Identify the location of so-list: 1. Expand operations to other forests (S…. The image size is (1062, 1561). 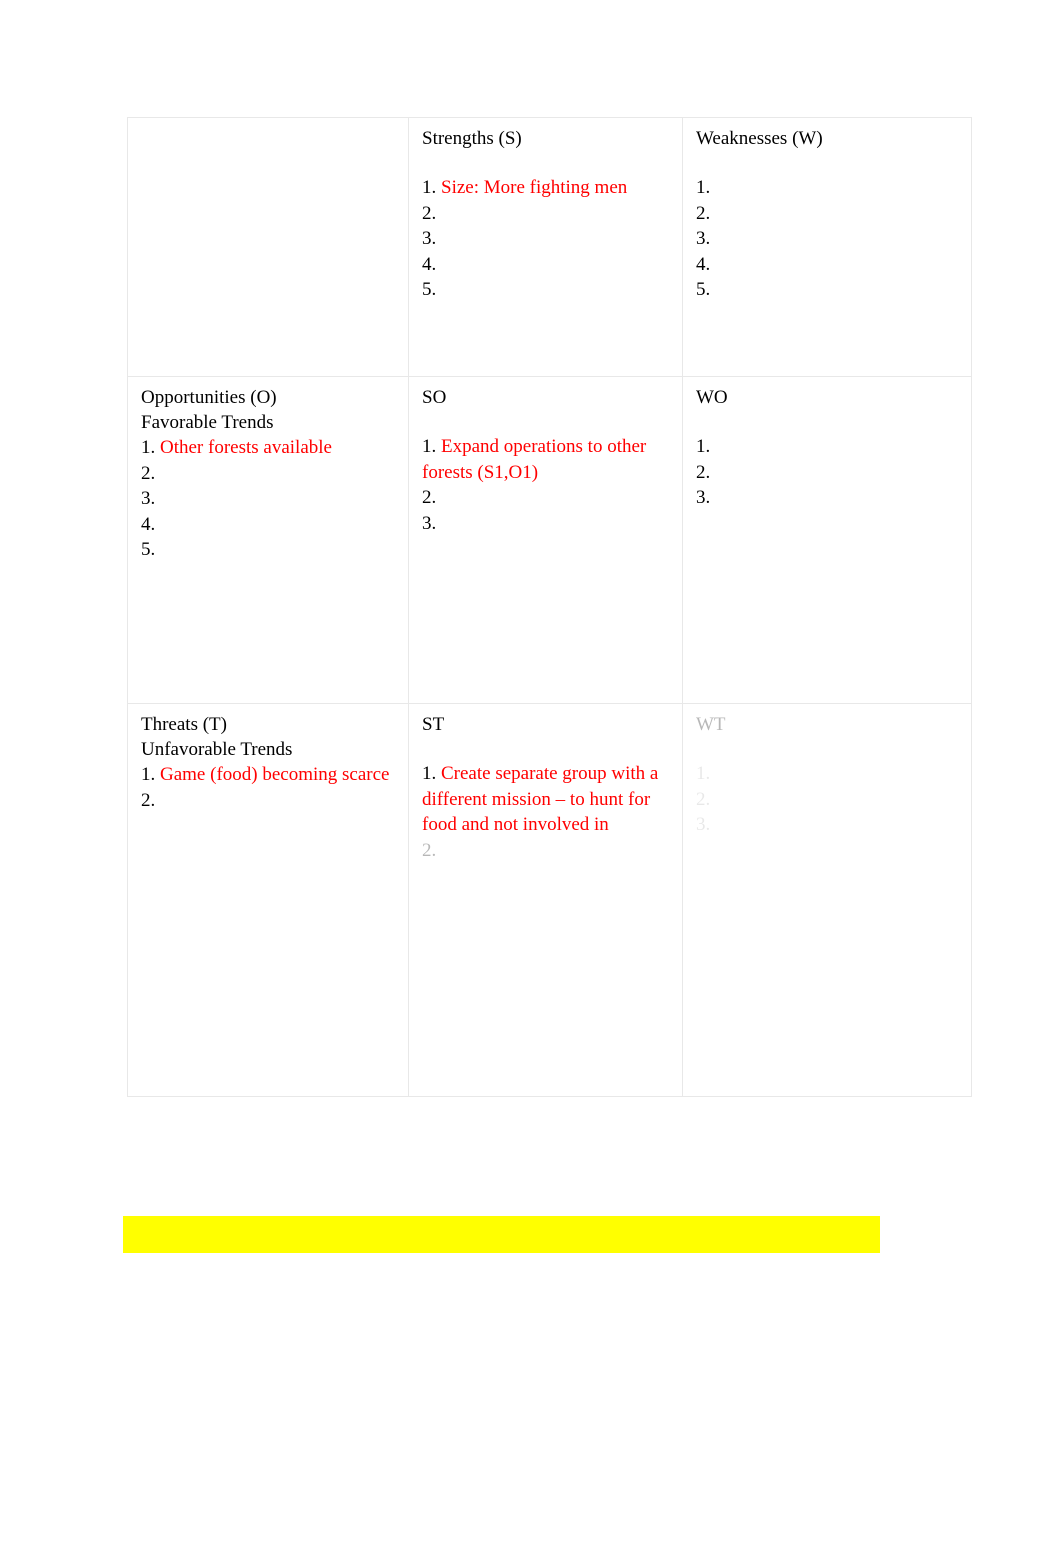
(547, 485).